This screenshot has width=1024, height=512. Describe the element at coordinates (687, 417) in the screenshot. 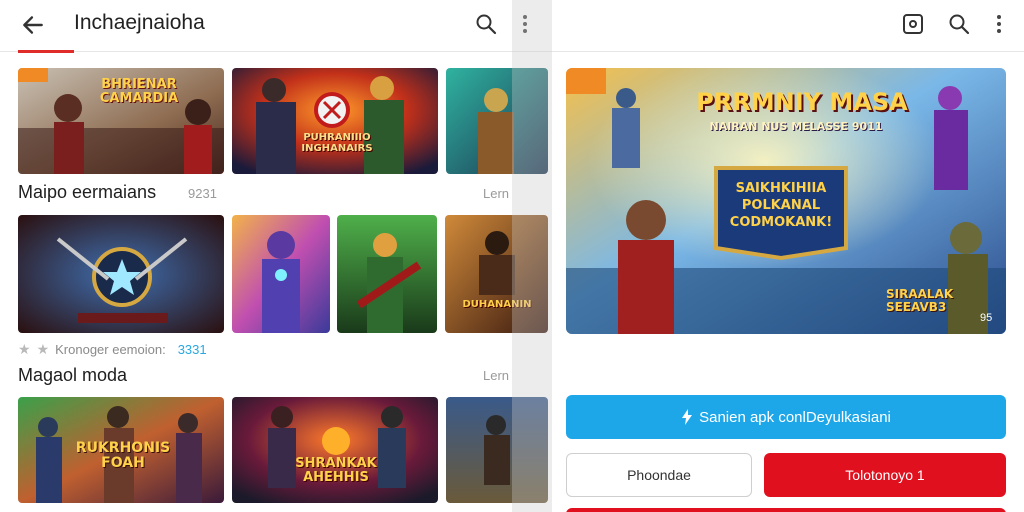

I see `bolt-icon` at that location.